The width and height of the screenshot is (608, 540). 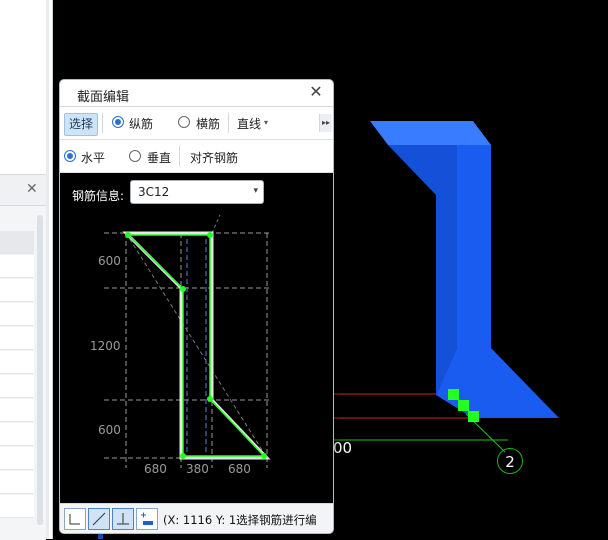 I want to click on dim-left-top: 600, so click(x=109, y=261).